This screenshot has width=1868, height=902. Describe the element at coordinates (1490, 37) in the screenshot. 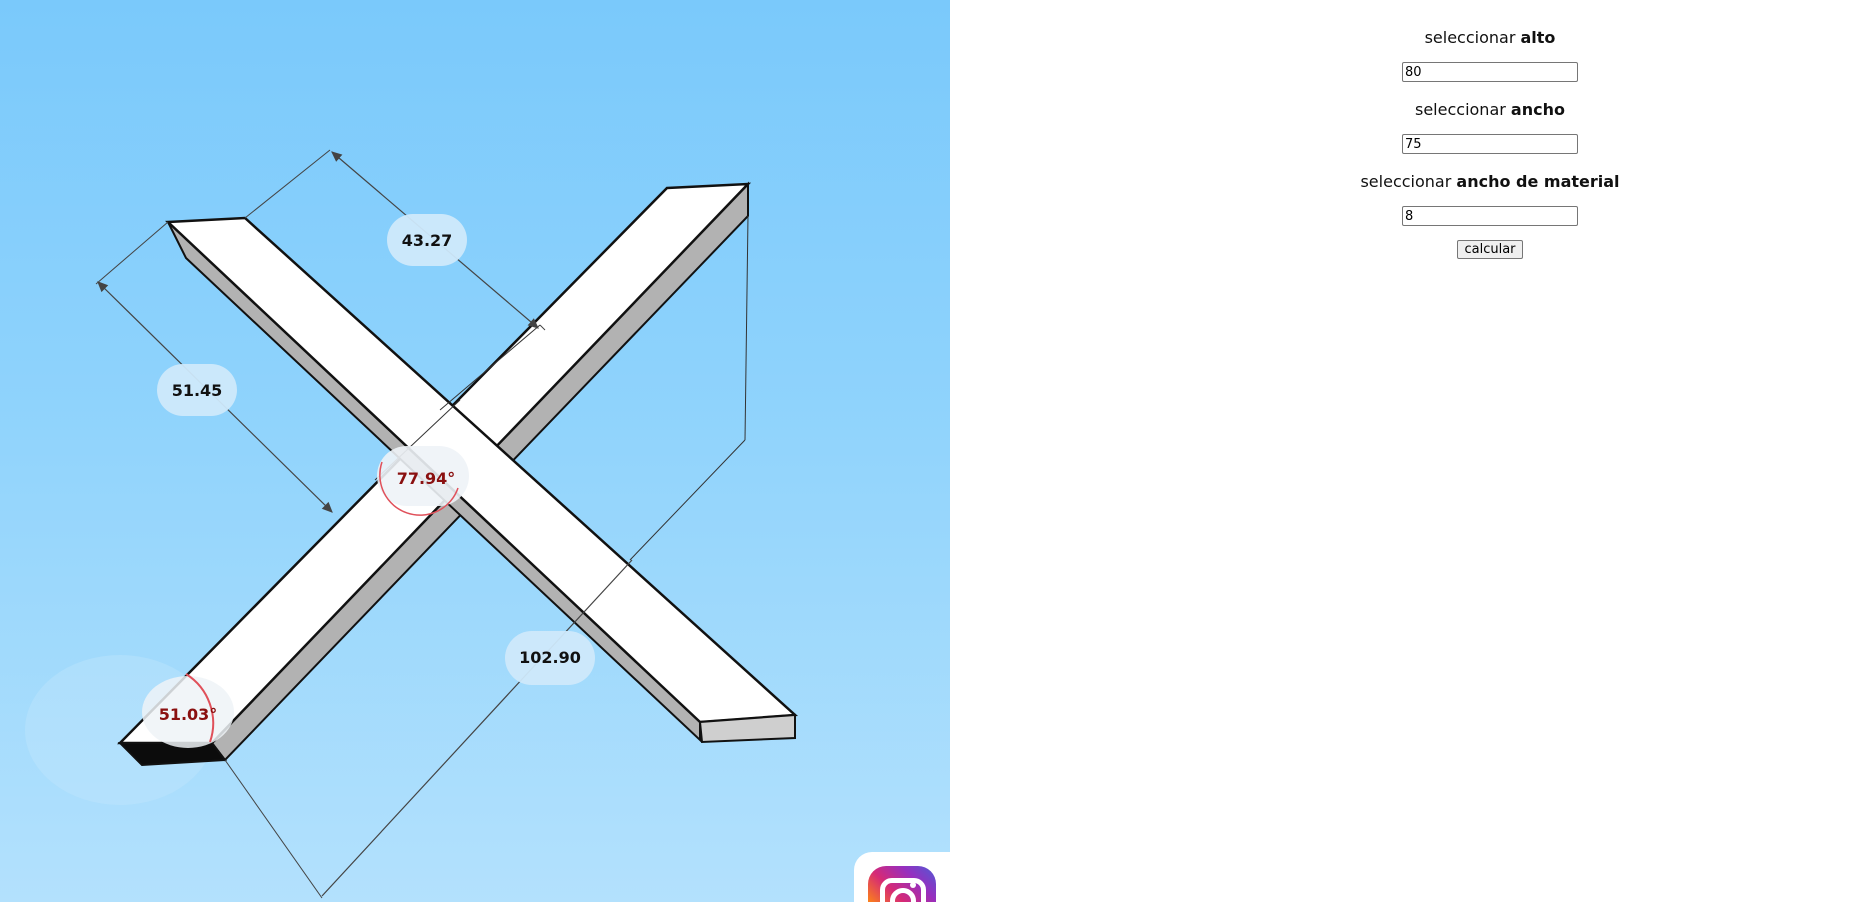

I see `alto-label: seleccionar alto` at that location.